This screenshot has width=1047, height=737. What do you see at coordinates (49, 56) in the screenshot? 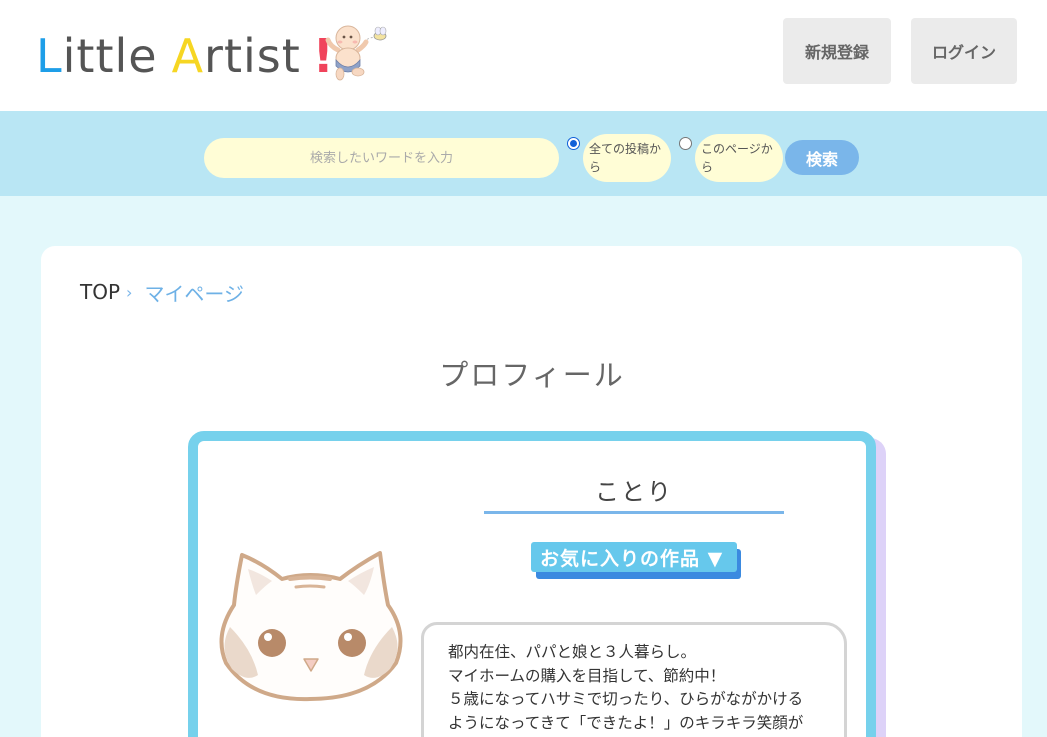
I see `logo-letter-l: L` at bounding box center [49, 56].